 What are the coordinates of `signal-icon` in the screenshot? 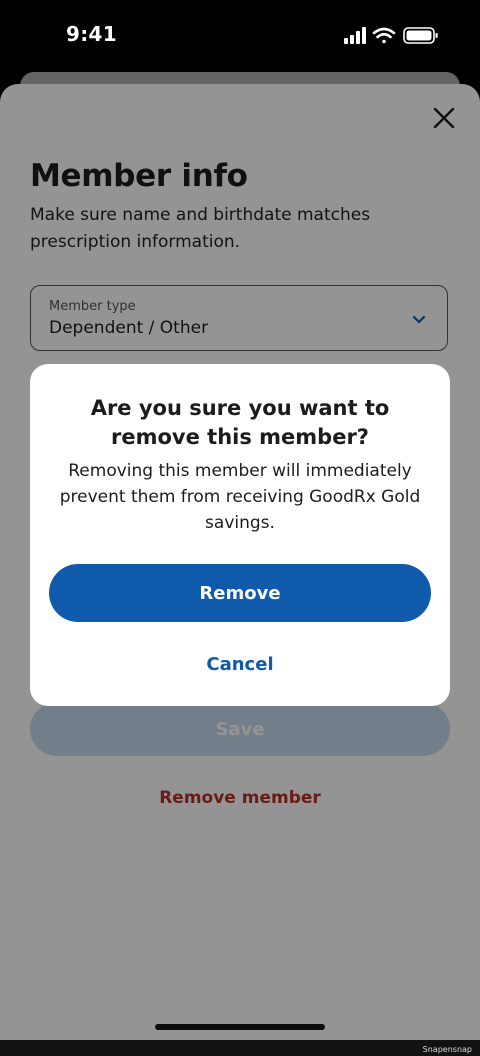 It's located at (355, 35).